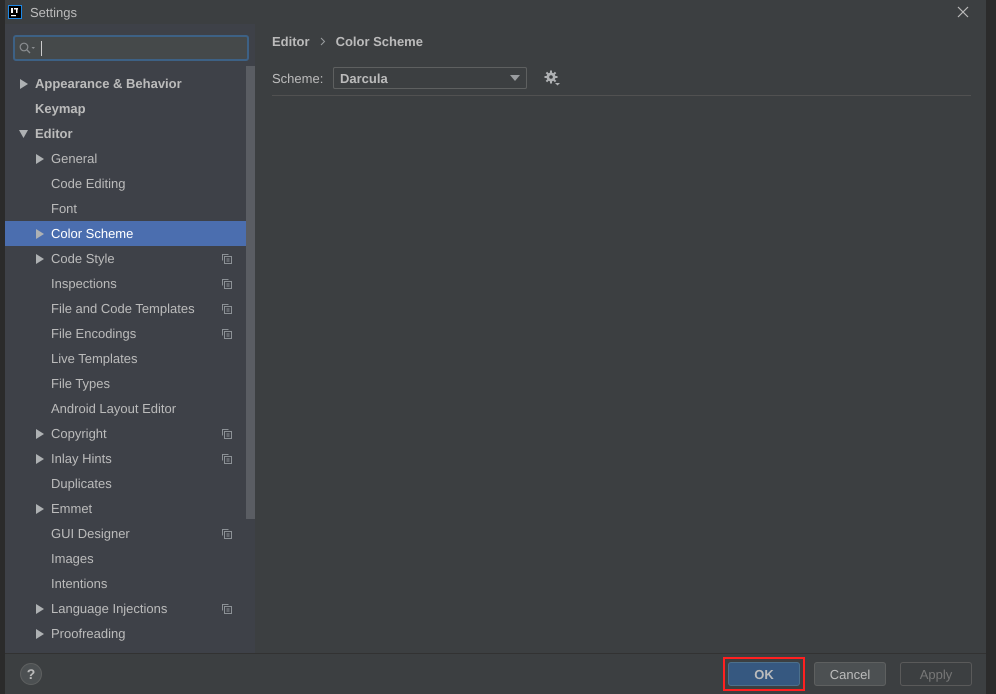  I want to click on tree-item: Code Style, so click(125, 258).